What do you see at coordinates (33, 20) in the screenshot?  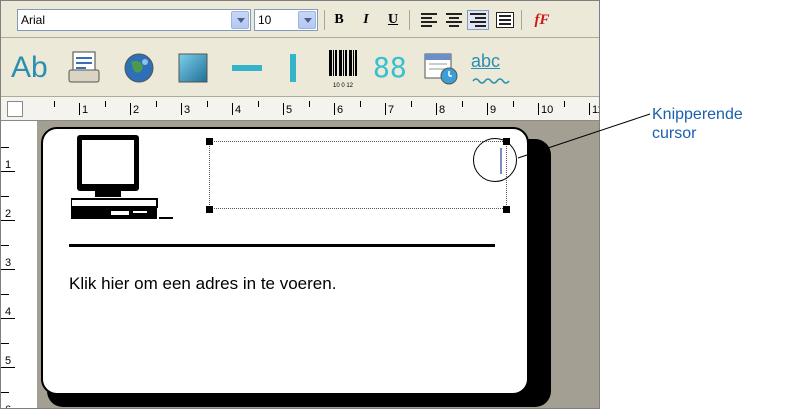 I see `font-name-value: Arial` at bounding box center [33, 20].